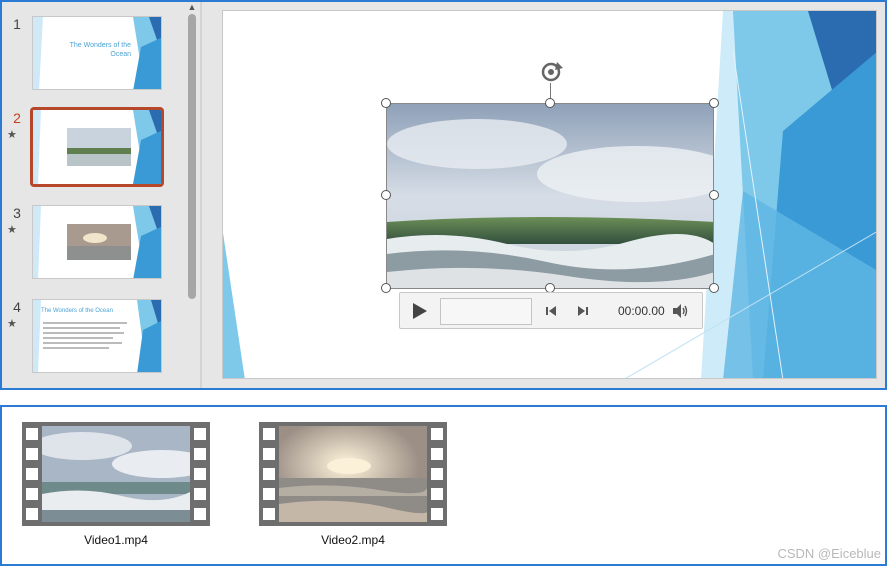 The width and height of the screenshot is (887, 566). I want to click on slide-thumbnail-row-1: 1 The Wonders of the Ocean, so click(92, 56).